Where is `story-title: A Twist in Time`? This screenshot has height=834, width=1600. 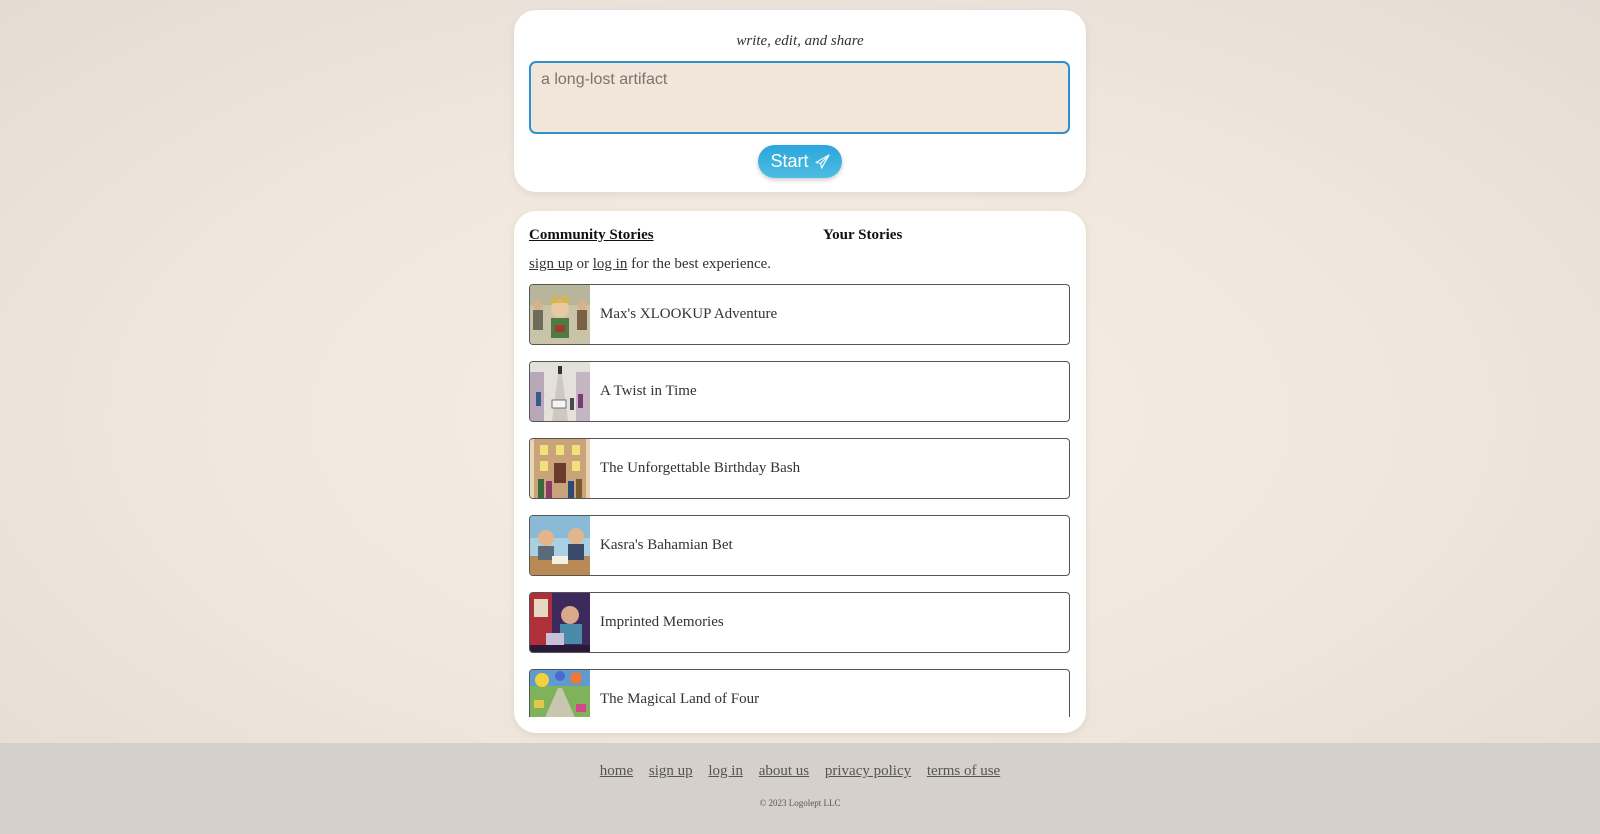
story-title: A Twist in Time is located at coordinates (648, 391).